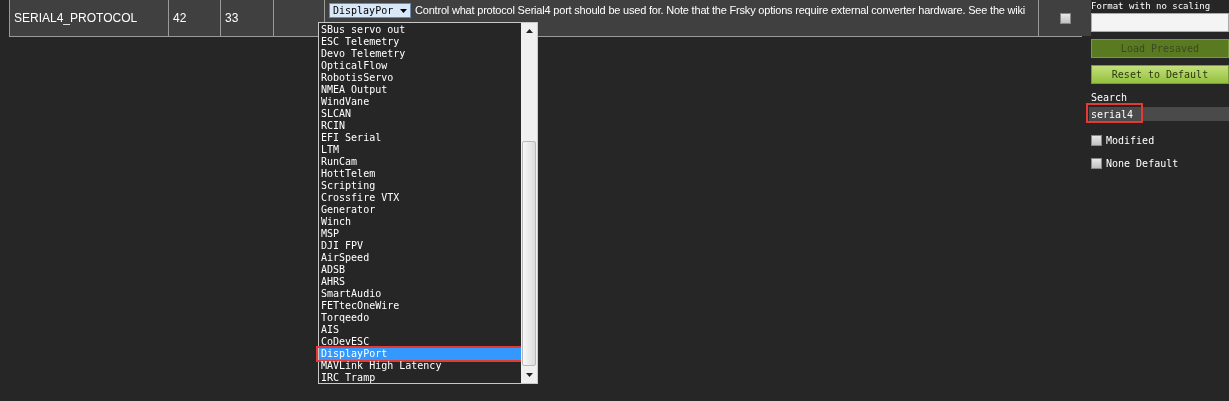 This screenshot has width=1229, height=401. Describe the element at coordinates (420, 282) in the screenshot. I see `dropdown-option: AHRS` at that location.